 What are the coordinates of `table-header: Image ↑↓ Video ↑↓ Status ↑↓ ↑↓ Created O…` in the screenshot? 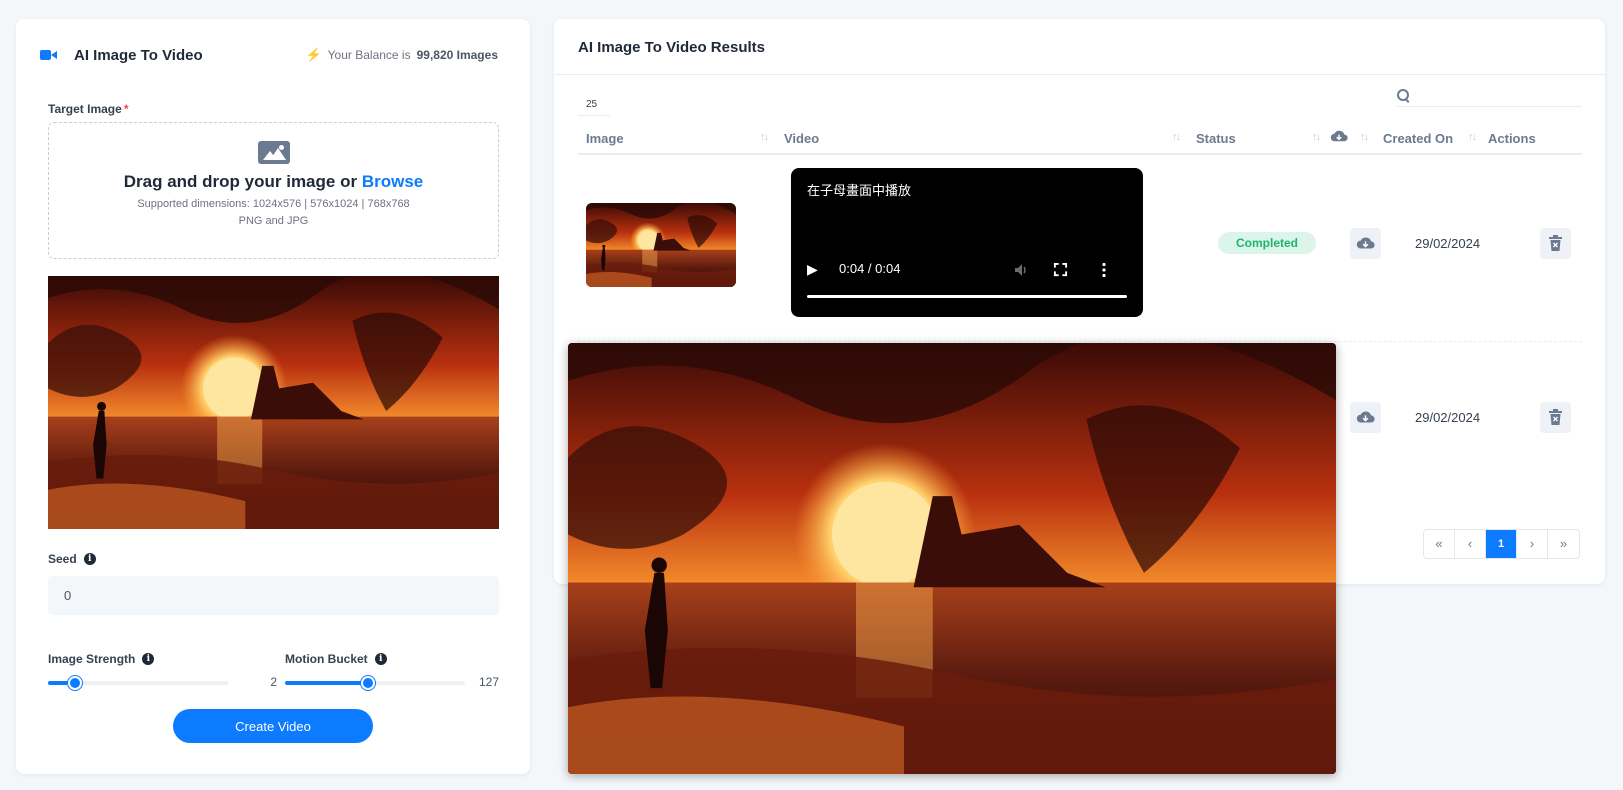 It's located at (1080, 138).